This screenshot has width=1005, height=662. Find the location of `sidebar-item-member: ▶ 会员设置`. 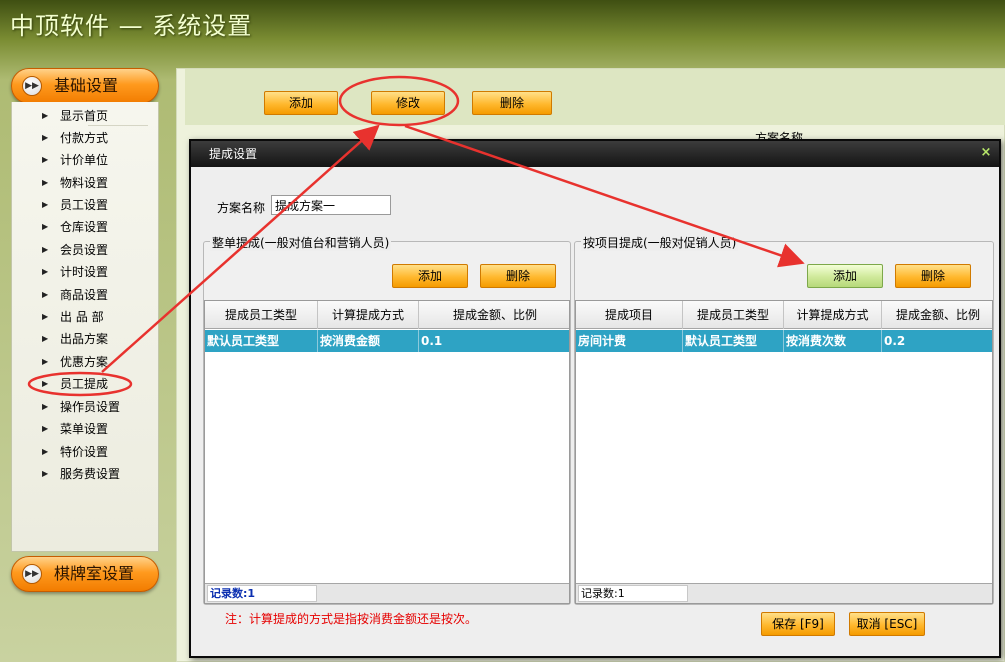

sidebar-item-member: ▶ 会员设置 is located at coordinates (98, 250).